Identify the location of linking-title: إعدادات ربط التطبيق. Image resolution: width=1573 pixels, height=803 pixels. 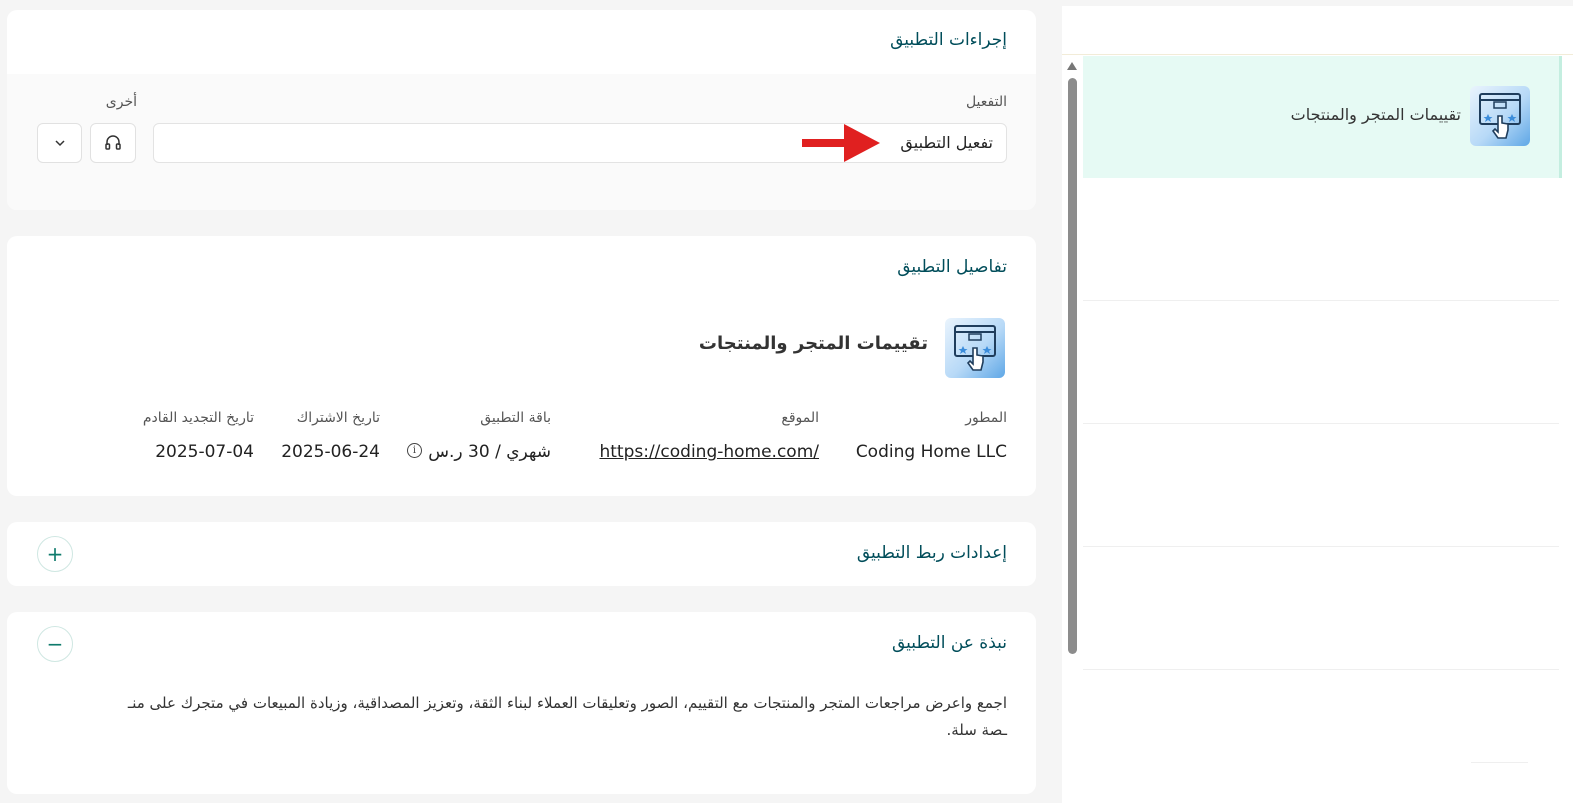
(931, 553).